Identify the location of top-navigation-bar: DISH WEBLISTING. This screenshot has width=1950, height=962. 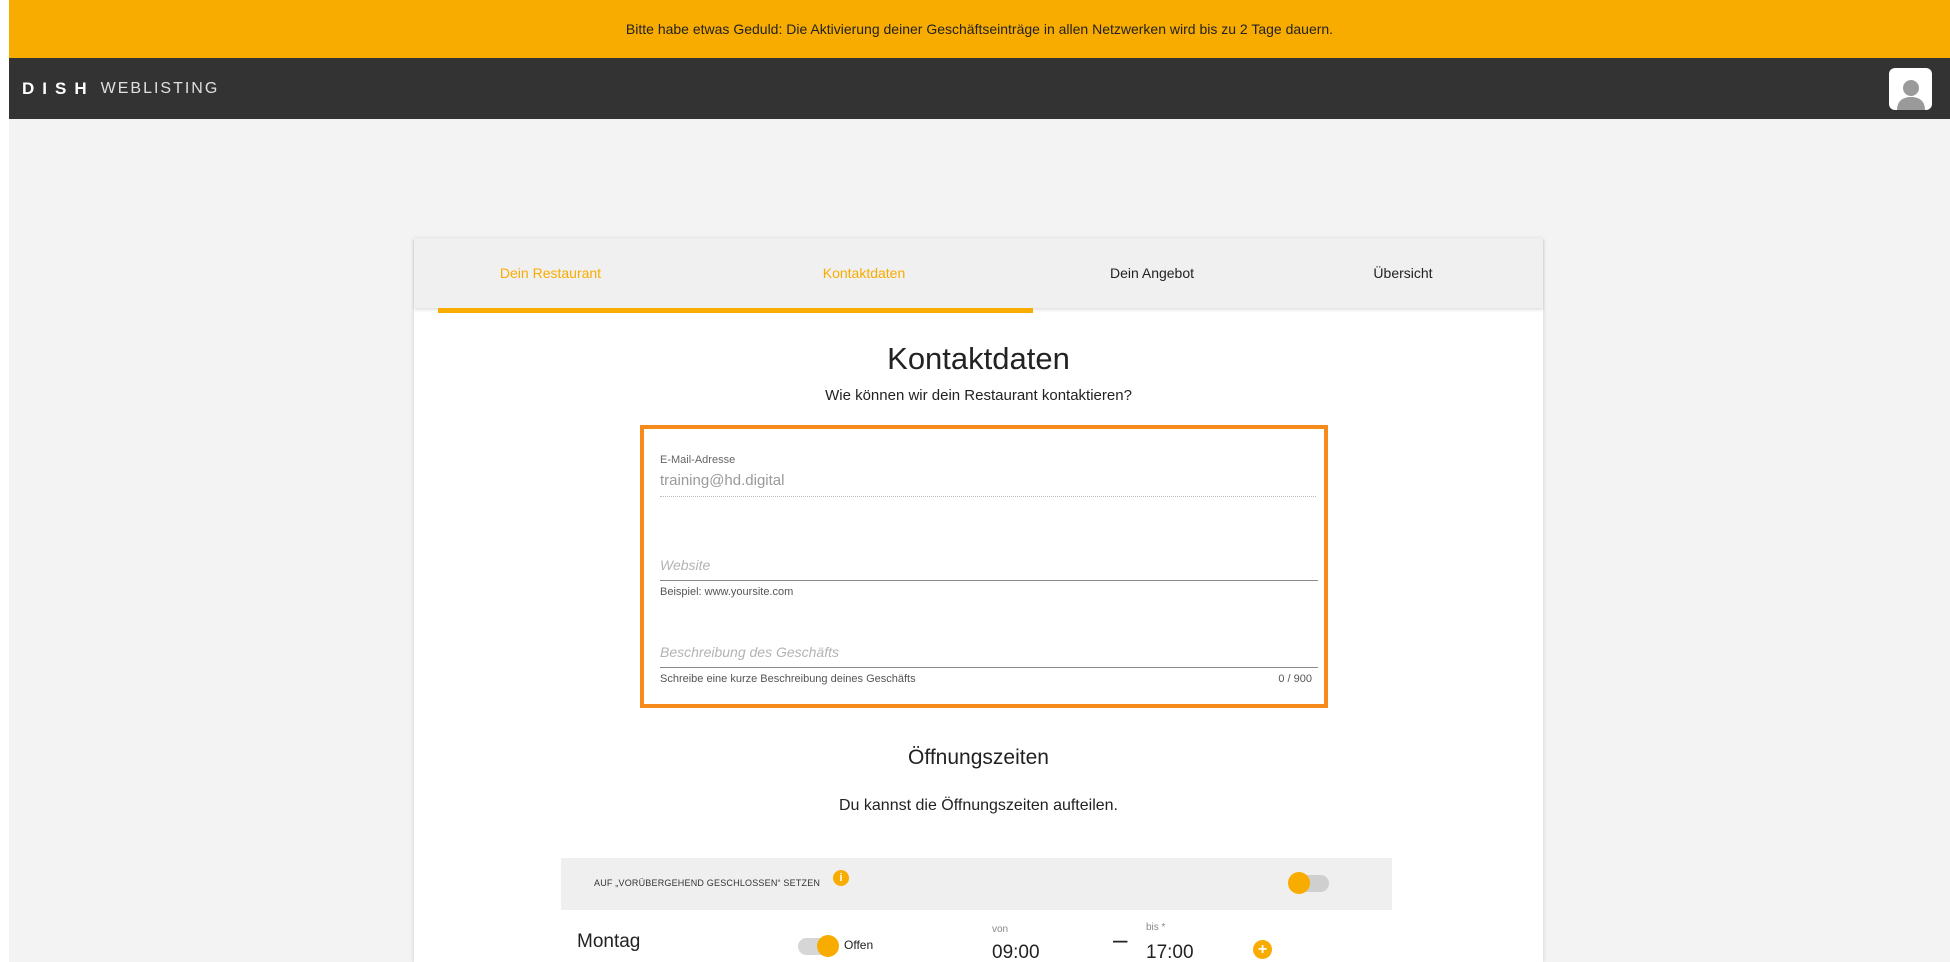
(979, 88).